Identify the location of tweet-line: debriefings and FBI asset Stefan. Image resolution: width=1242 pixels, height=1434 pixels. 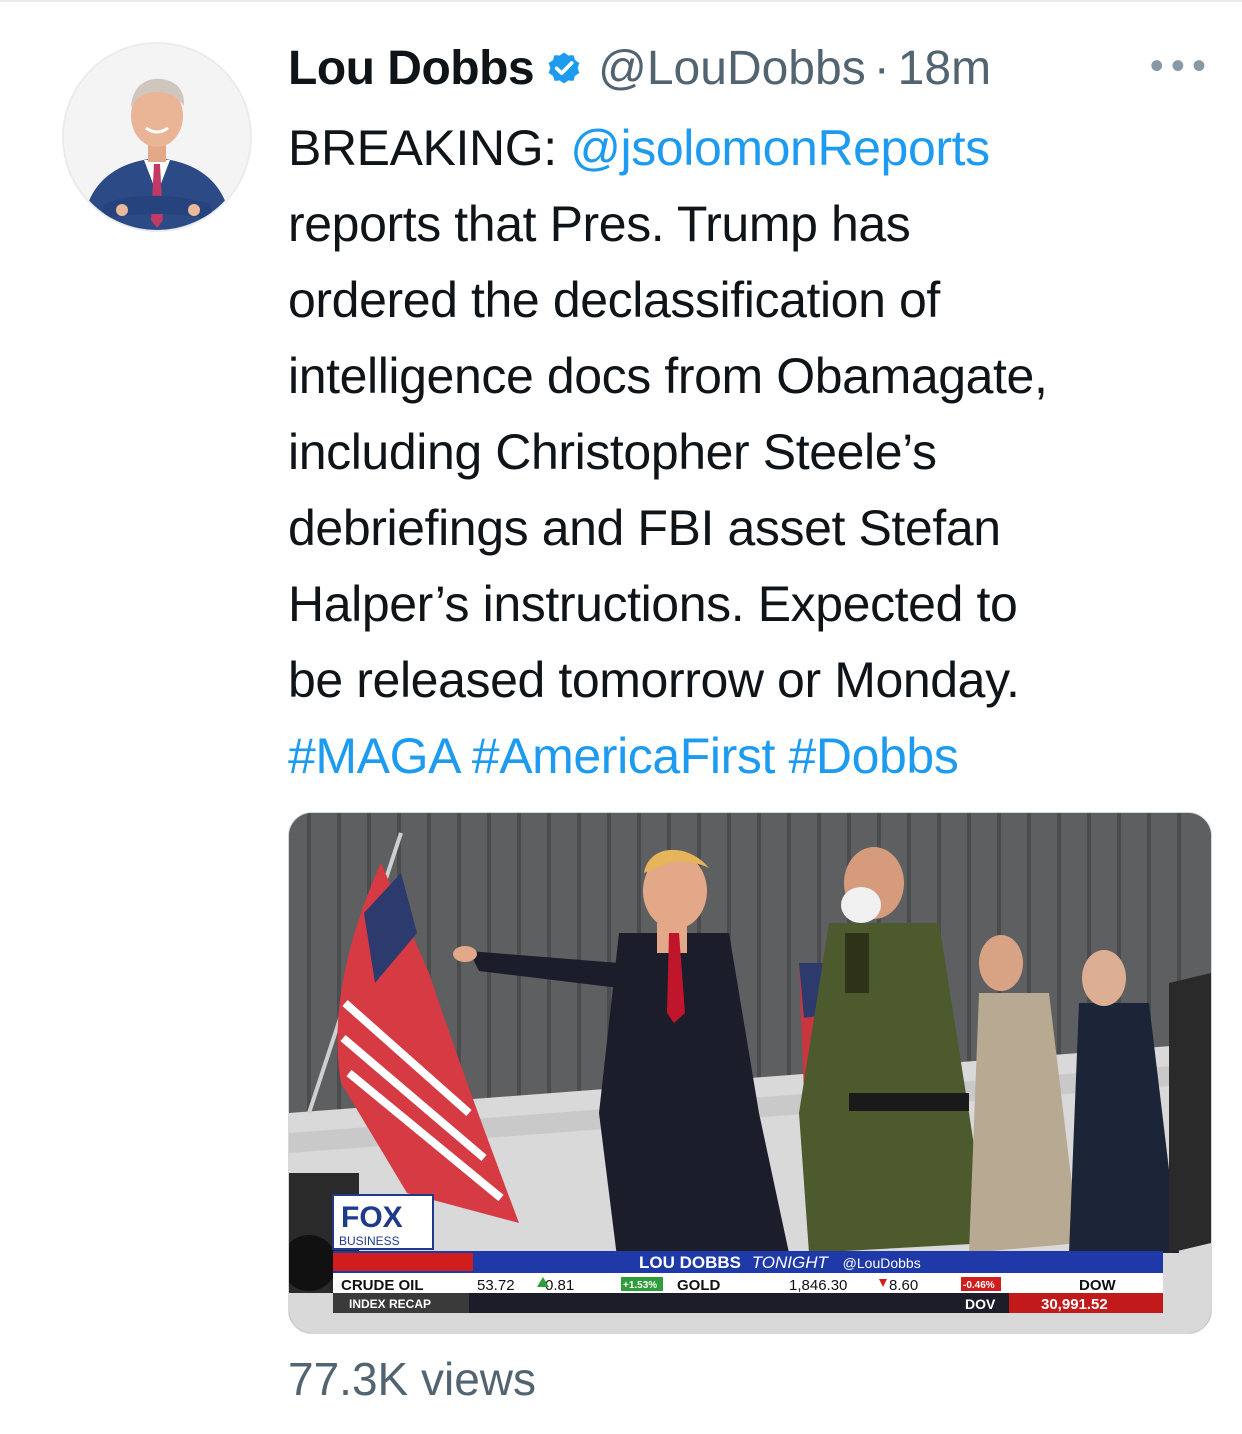
(644, 528).